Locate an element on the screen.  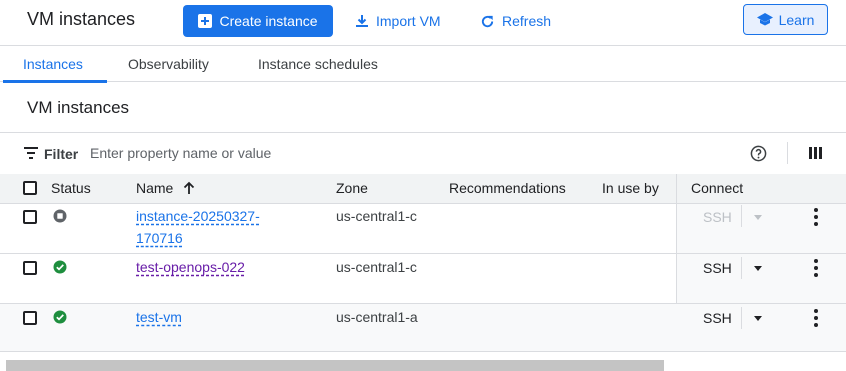
toolbar-divider is located at coordinates (787, 153).